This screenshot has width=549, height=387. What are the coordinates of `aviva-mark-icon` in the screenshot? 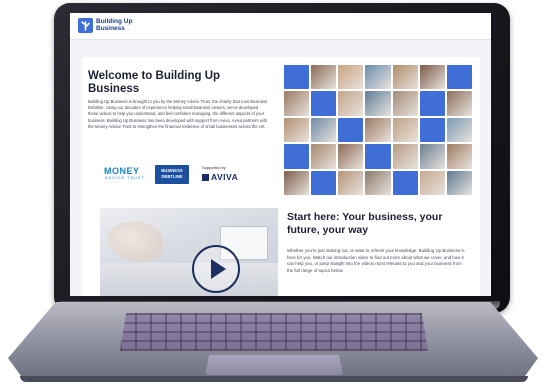 It's located at (205, 177).